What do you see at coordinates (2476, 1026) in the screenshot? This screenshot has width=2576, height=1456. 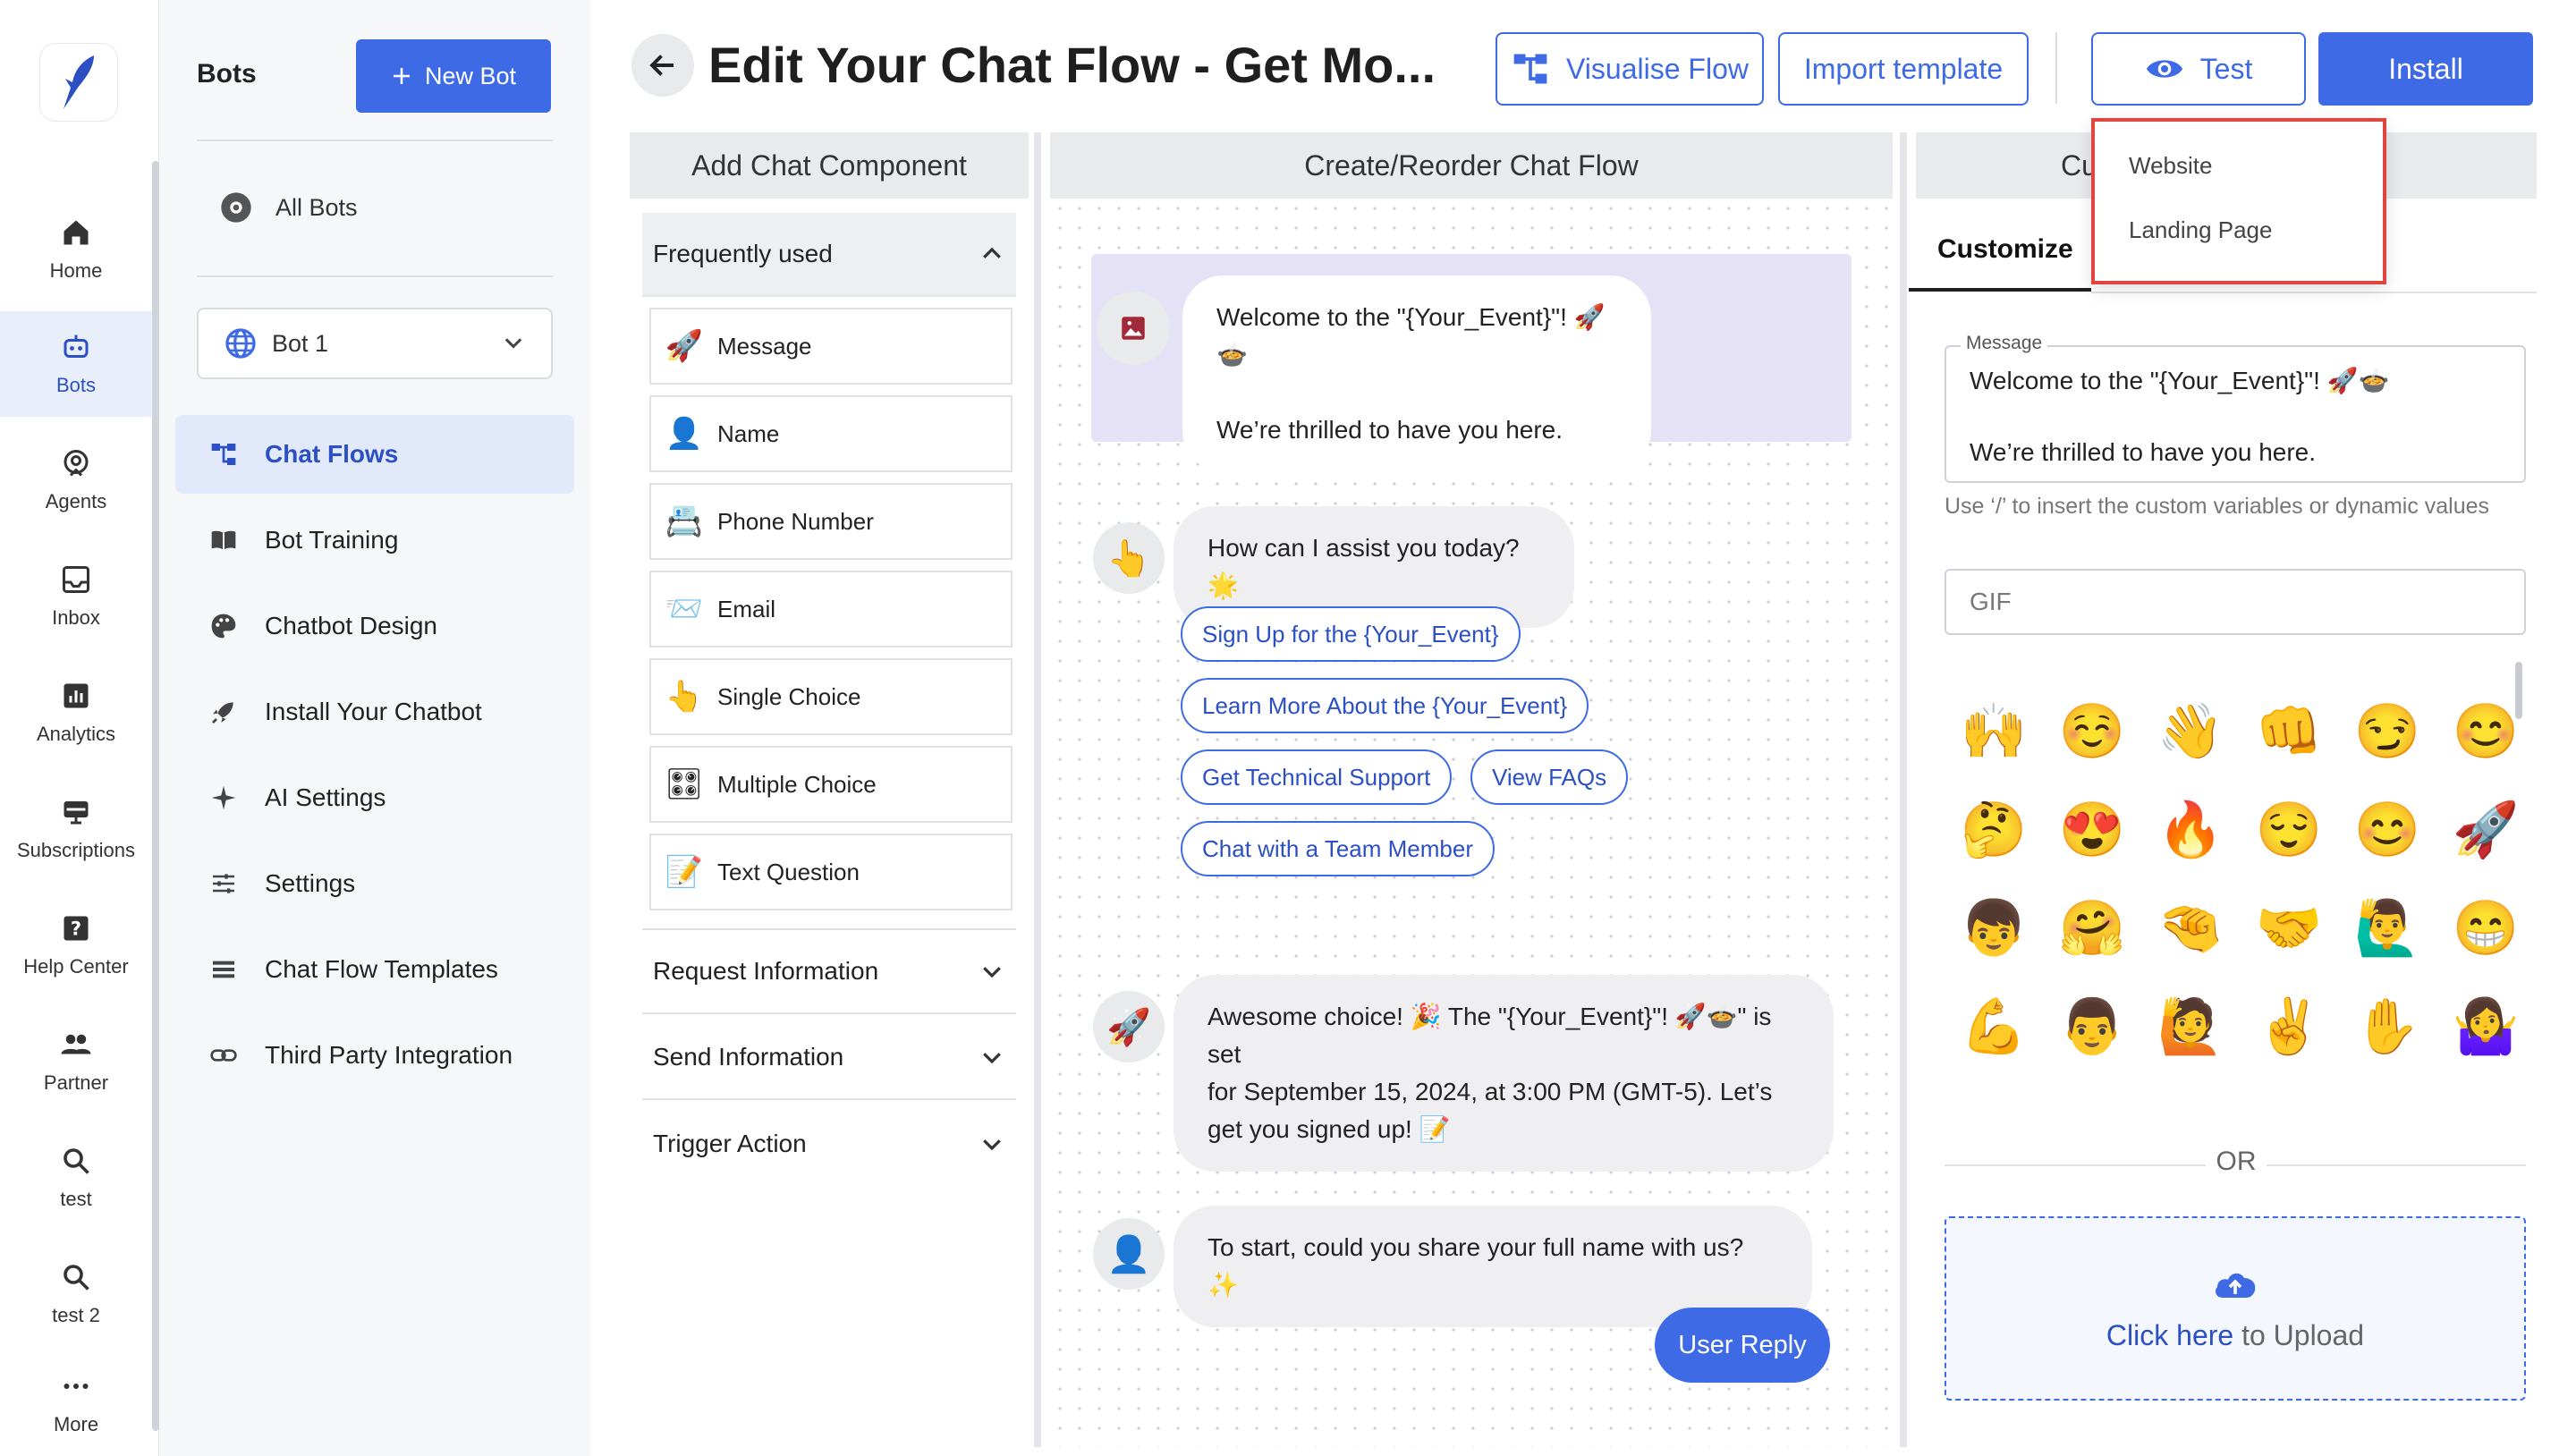 I see `emoji-option: 🤷‍♀️` at bounding box center [2476, 1026].